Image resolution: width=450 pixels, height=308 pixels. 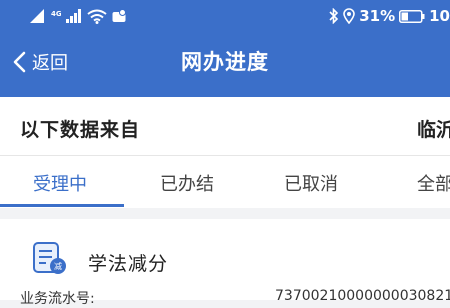 I want to click on status-left-icons: 4G, so click(x=78, y=16).